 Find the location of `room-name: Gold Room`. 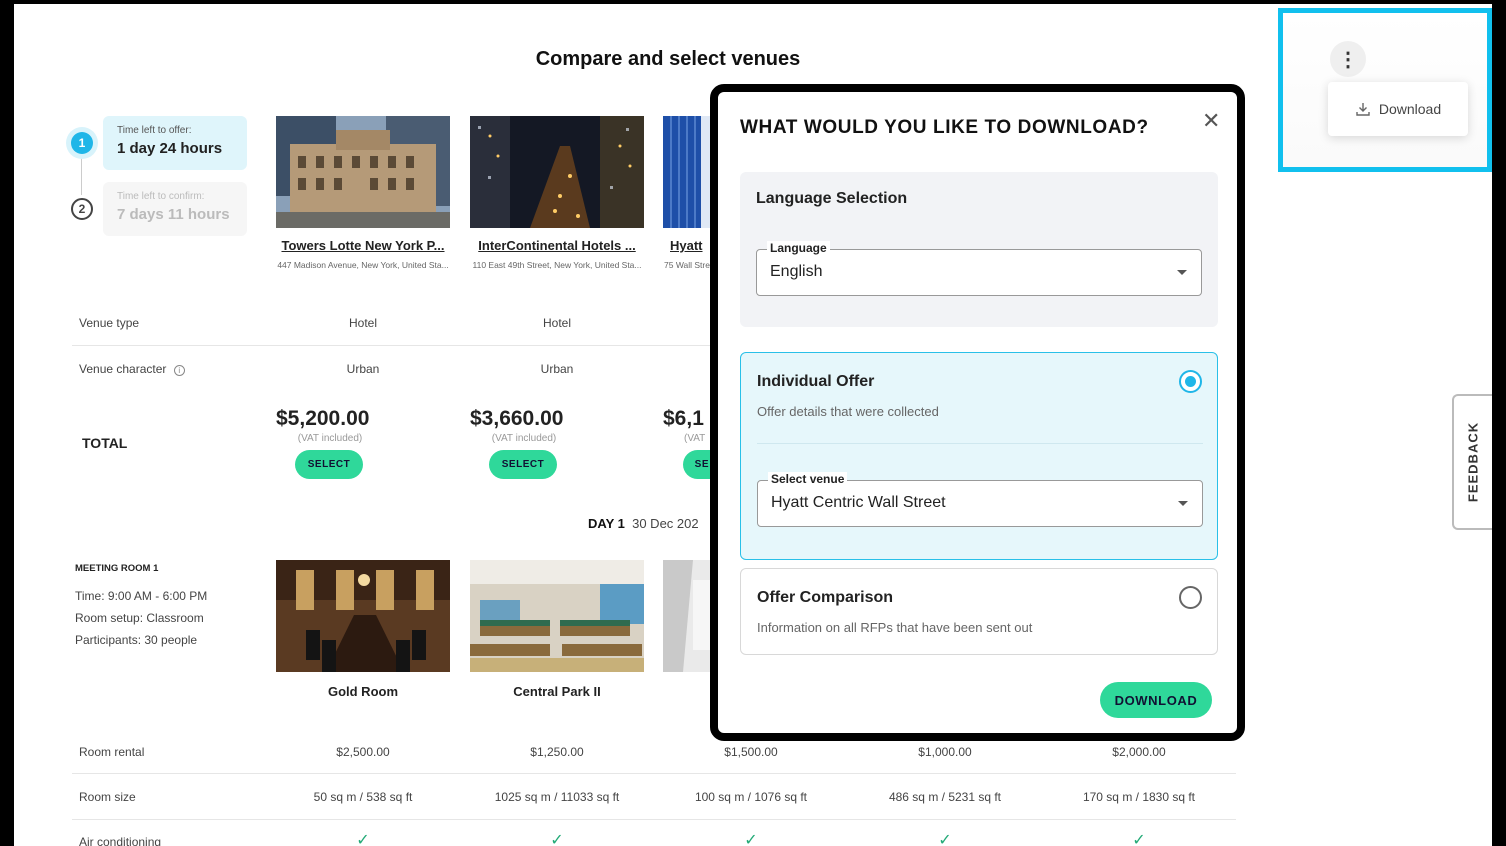

room-name: Gold Room is located at coordinates (363, 691).